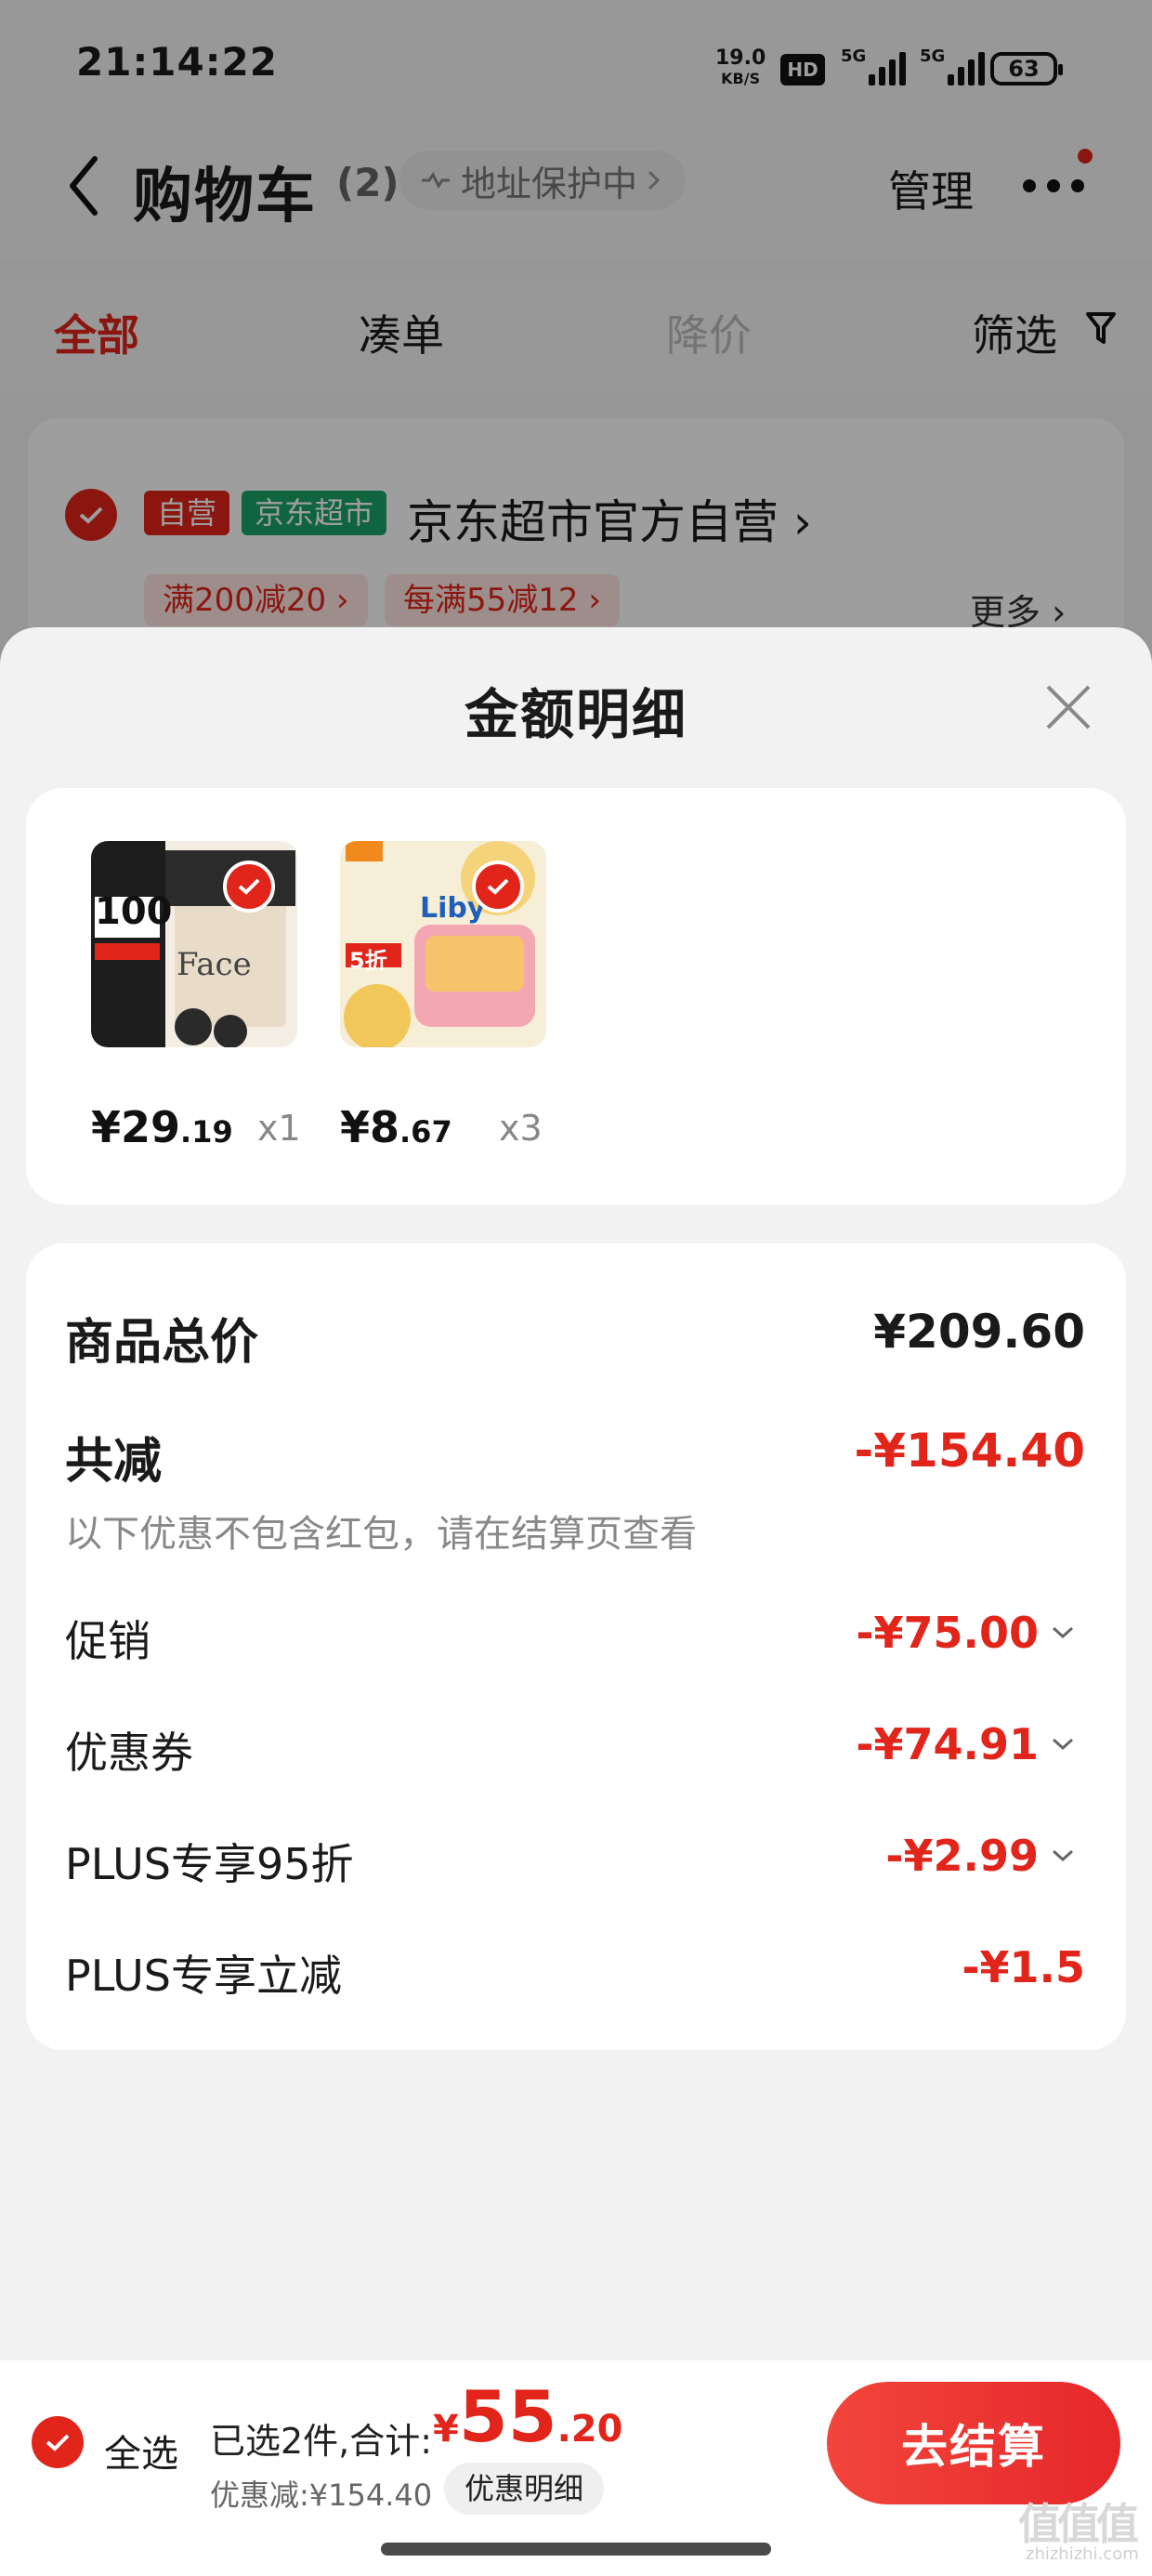 This screenshot has width=1152, height=2576. Describe the element at coordinates (575, 714) in the screenshot. I see `sheet-title: 金额明细` at that location.